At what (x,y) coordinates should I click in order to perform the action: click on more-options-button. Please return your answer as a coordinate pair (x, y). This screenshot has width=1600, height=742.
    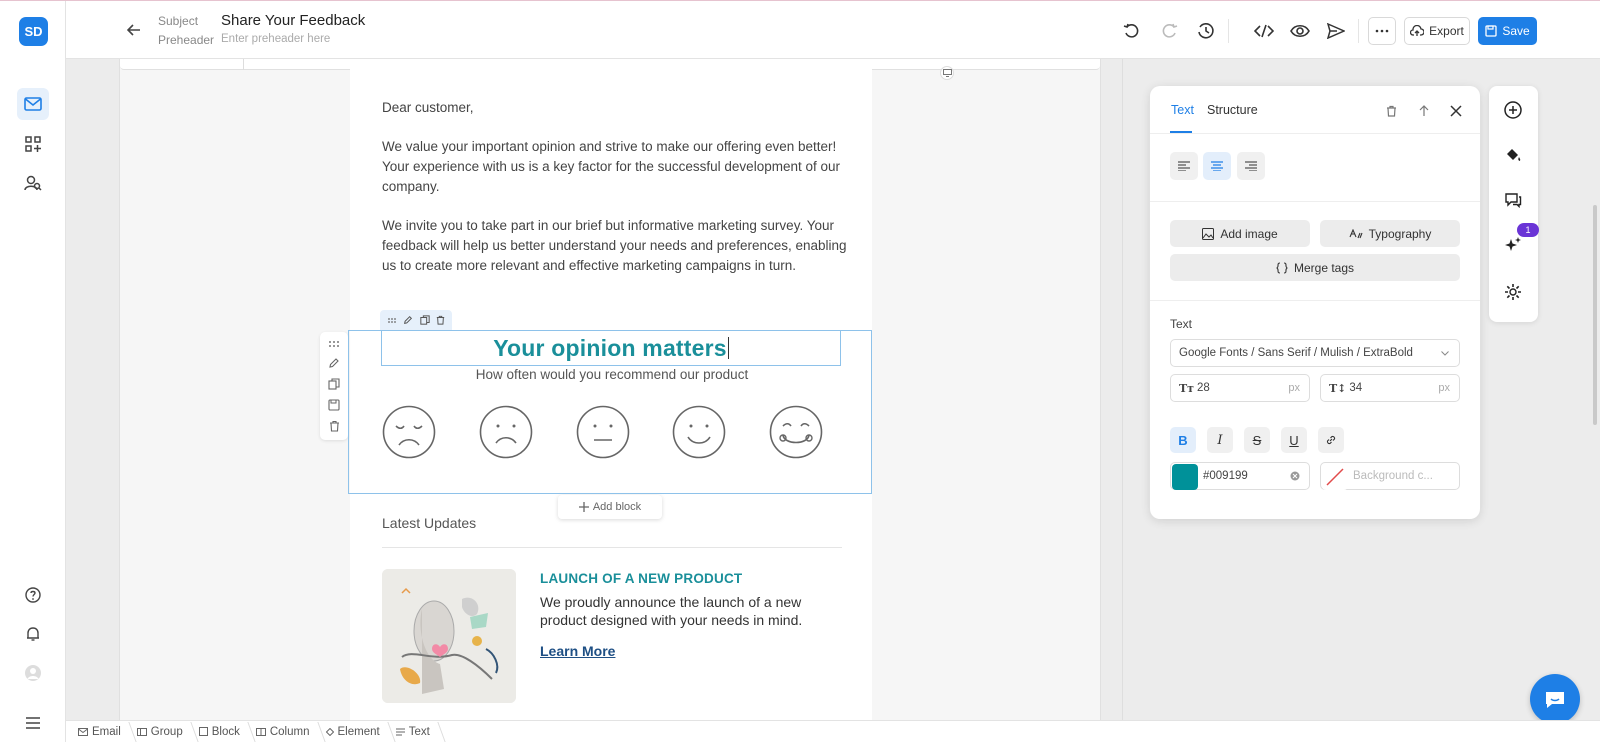
    Looking at the image, I should click on (1382, 31).